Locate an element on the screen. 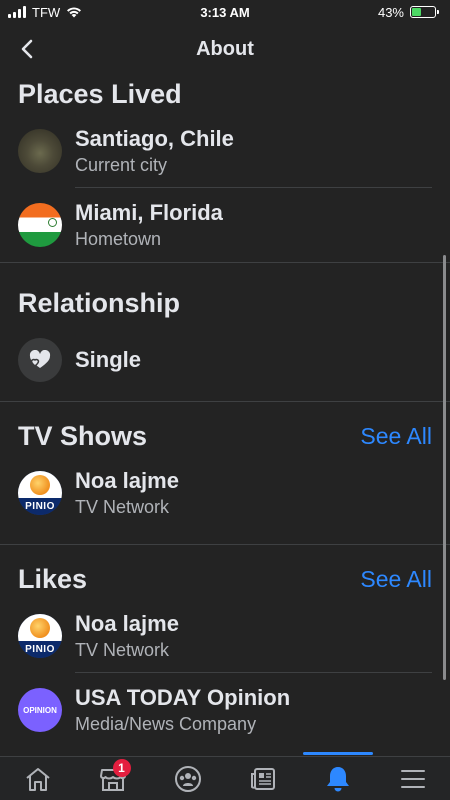  chevron-left-icon is located at coordinates (27, 49).